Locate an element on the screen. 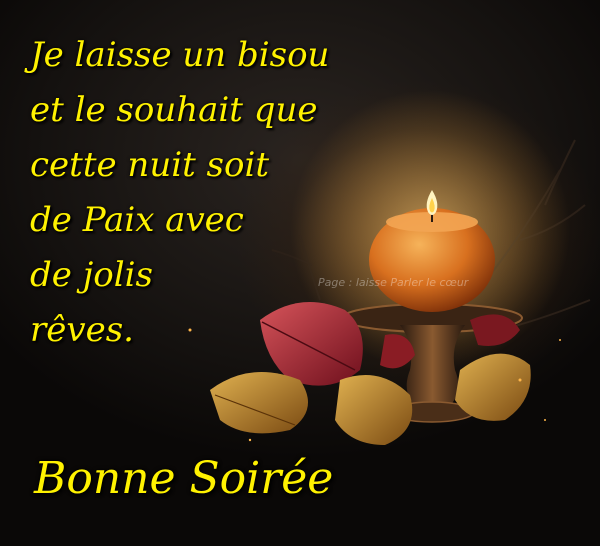  message-line: et le souhait que is located at coordinates (174, 110).